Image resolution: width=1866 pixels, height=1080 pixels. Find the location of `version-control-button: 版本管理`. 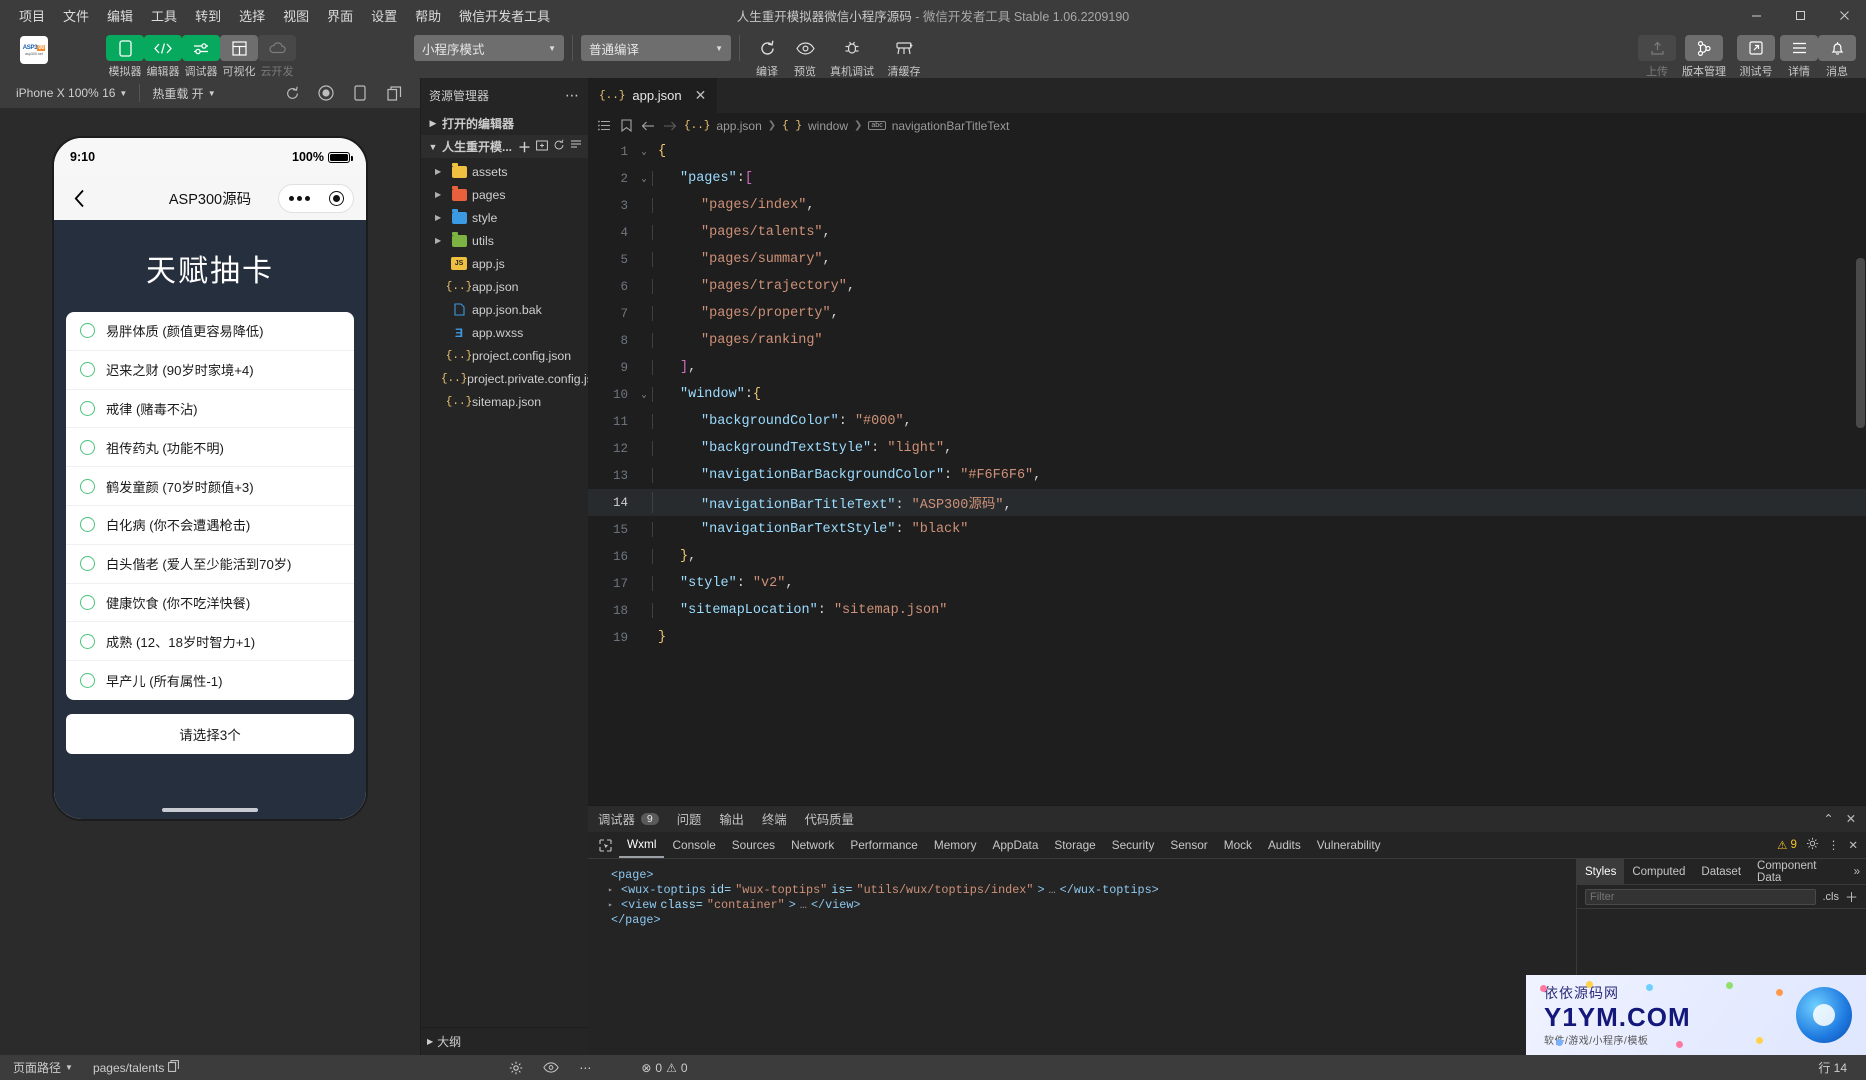

version-control-button: 版本管理 is located at coordinates (1704, 54).